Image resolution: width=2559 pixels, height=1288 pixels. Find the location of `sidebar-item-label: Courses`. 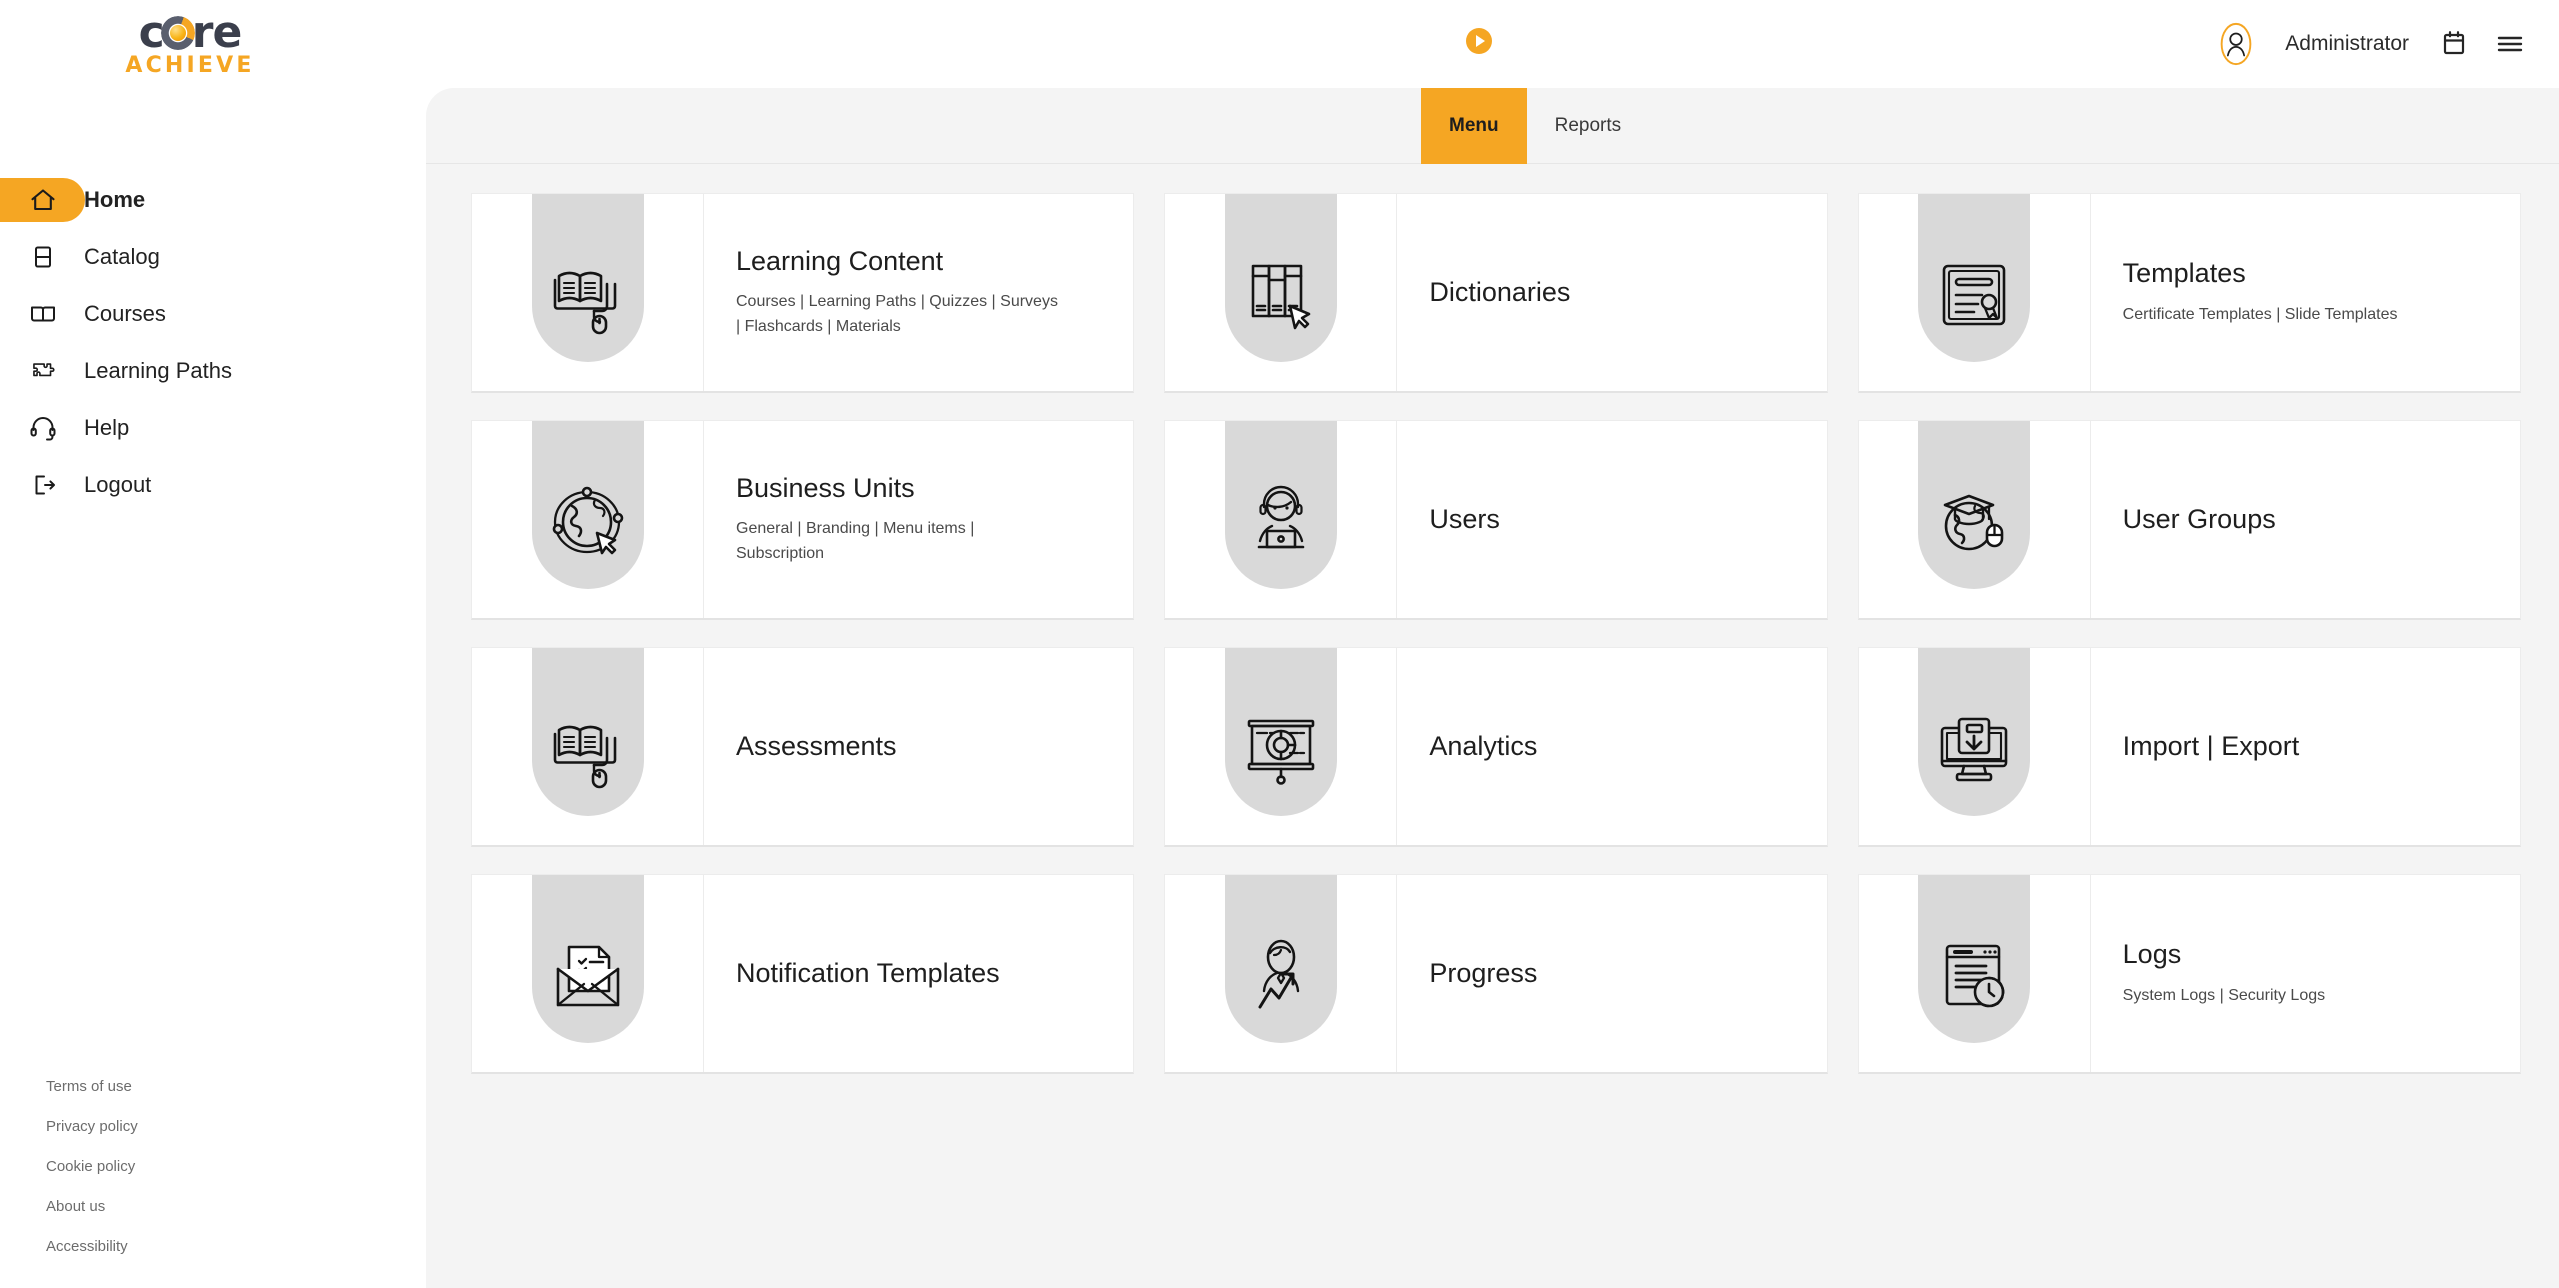

sidebar-item-label: Courses is located at coordinates (125, 313).